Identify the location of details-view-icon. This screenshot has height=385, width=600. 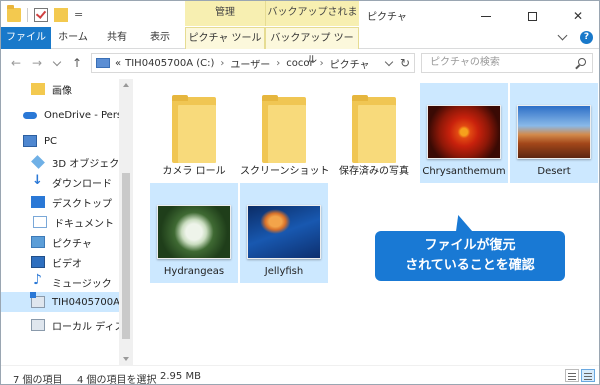
(572, 375).